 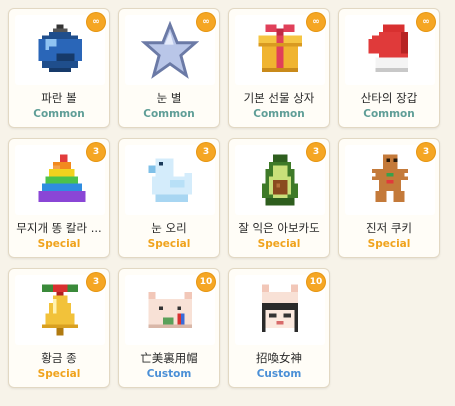 I want to click on item-card: 3 진저 쿠키 Special, so click(x=389, y=198).